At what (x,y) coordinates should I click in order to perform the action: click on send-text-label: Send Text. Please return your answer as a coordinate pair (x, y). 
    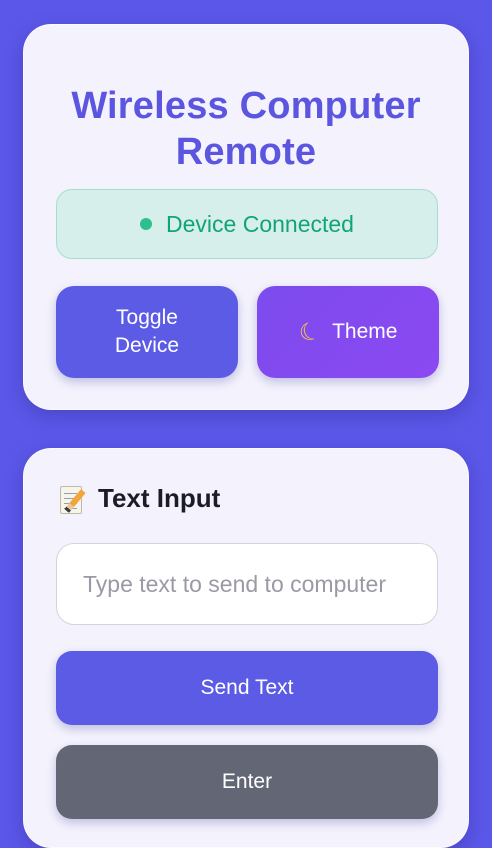
    Looking at the image, I should click on (247, 687).